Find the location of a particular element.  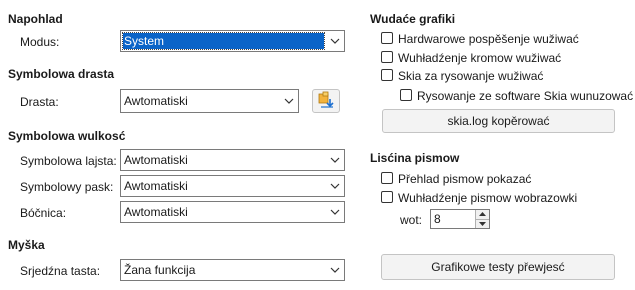

antialias-label: Wuhładźenje kromow wužiwać is located at coordinates (479, 58).